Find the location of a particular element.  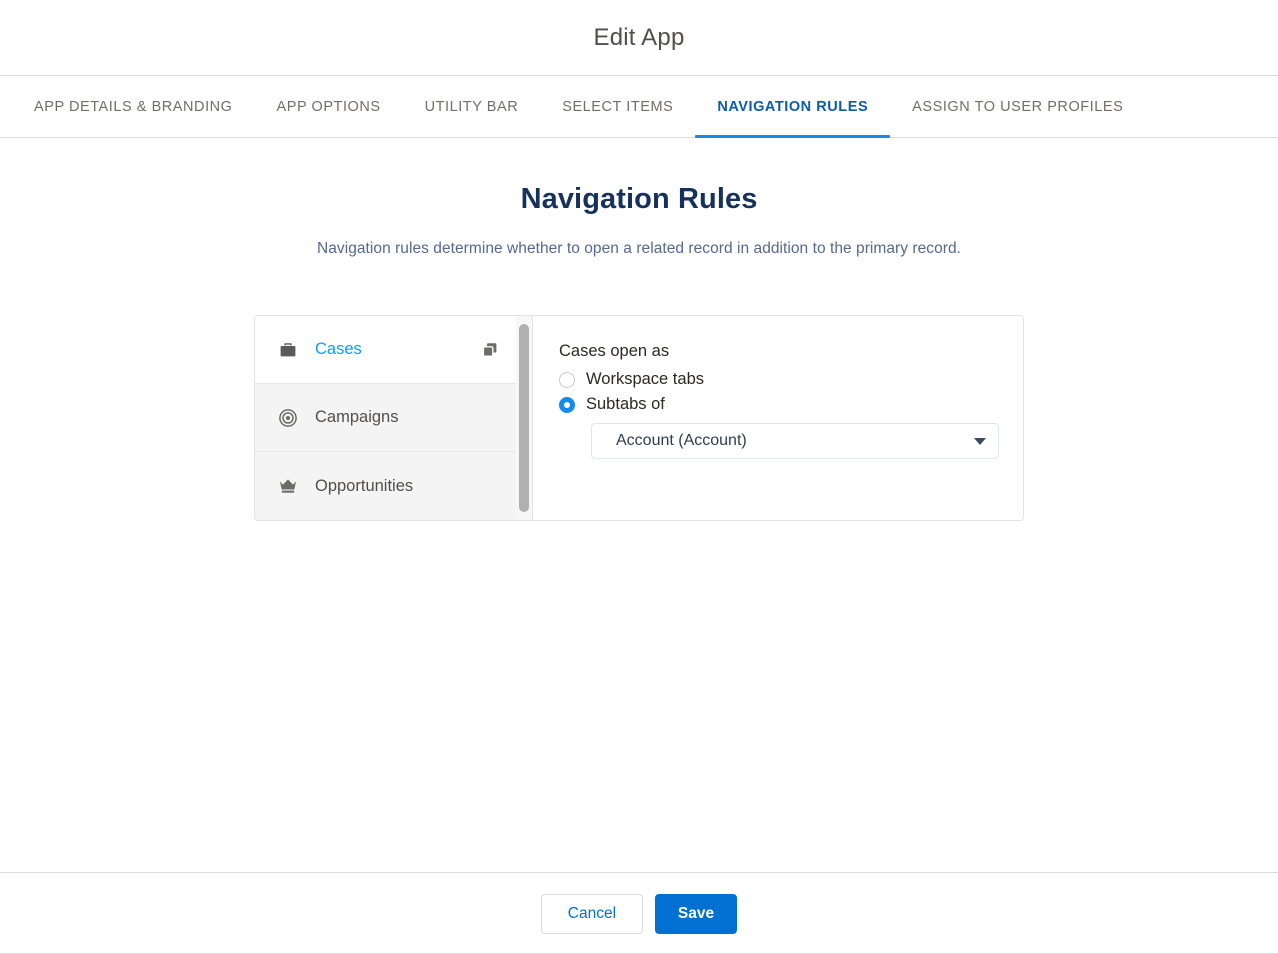

radio-mark-unchecked is located at coordinates (567, 379).